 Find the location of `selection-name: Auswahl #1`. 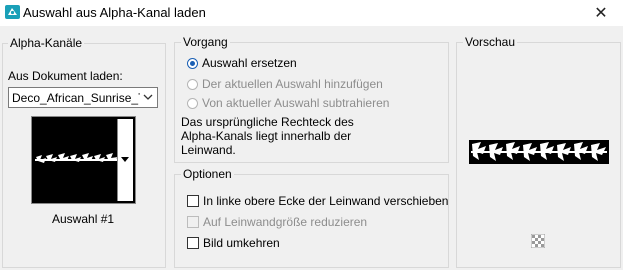

selection-name: Auswahl #1 is located at coordinates (83, 219).